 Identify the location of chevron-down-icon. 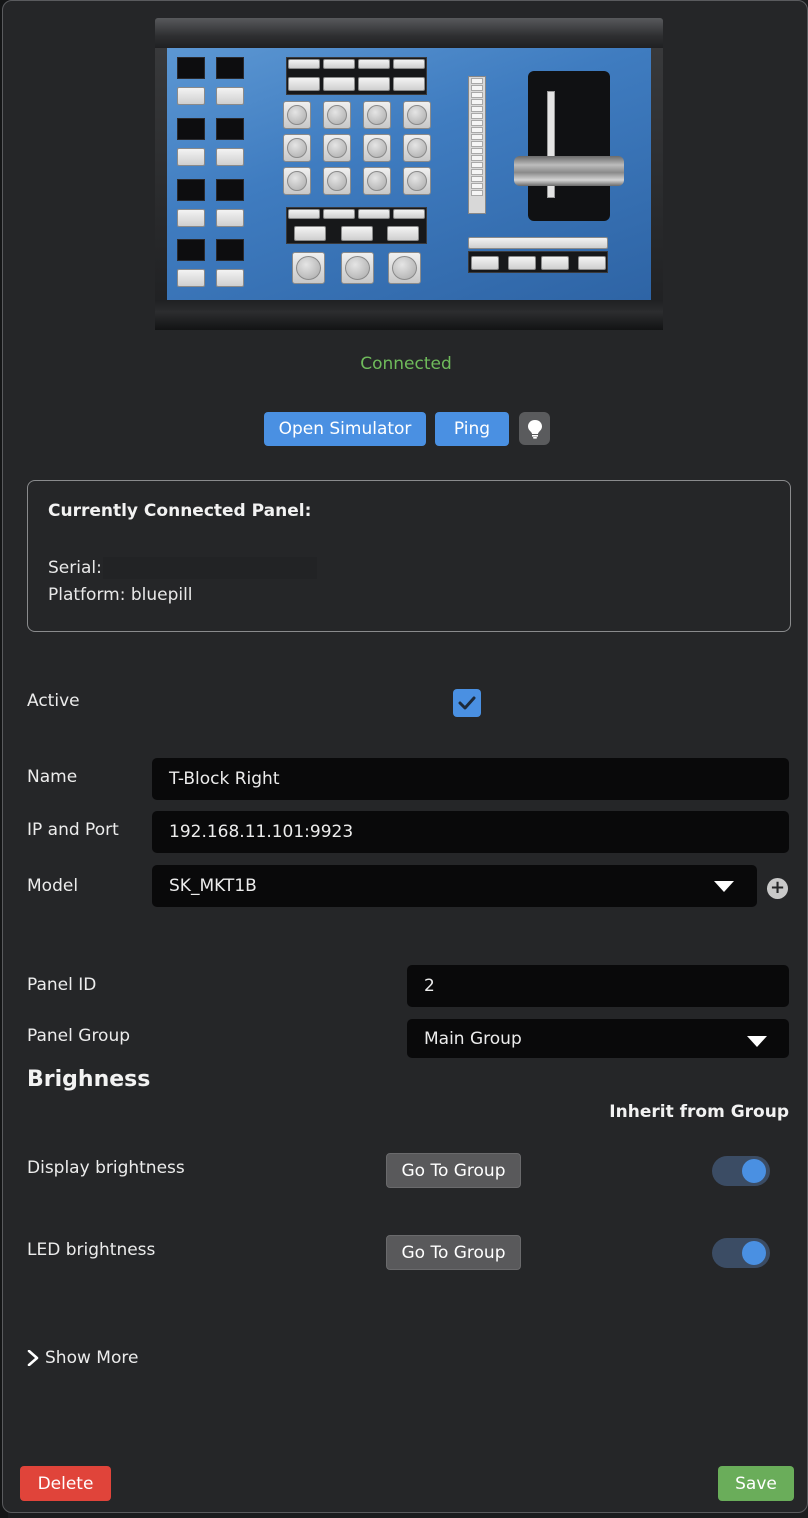
(757, 1041).